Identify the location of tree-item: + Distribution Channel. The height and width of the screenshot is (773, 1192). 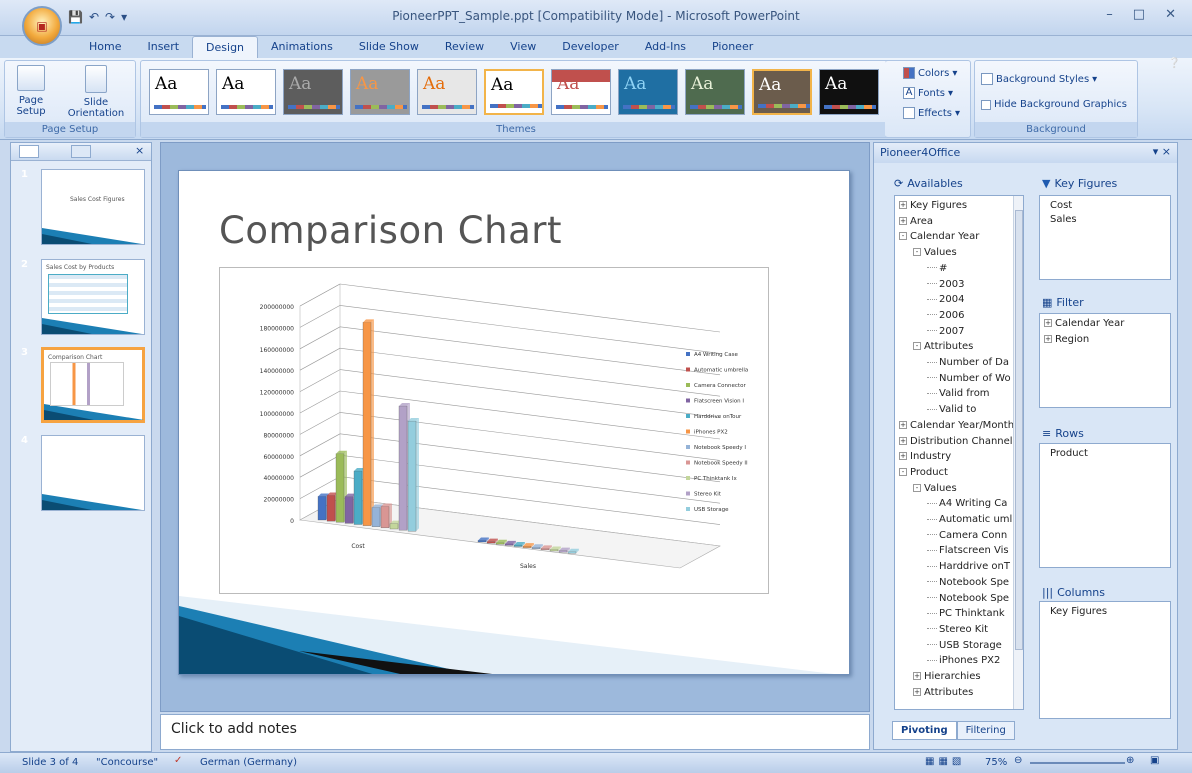
(956, 441).